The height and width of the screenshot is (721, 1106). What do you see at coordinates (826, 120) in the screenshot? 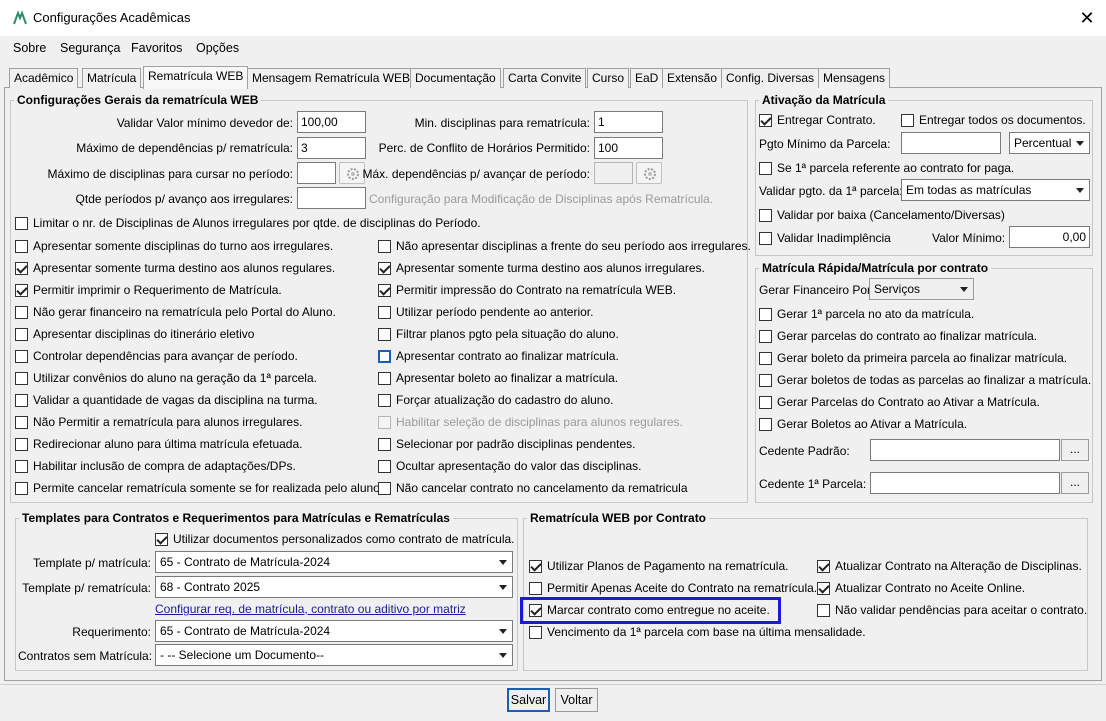
I see `checkbox-label: Entregar Contrato.` at bounding box center [826, 120].